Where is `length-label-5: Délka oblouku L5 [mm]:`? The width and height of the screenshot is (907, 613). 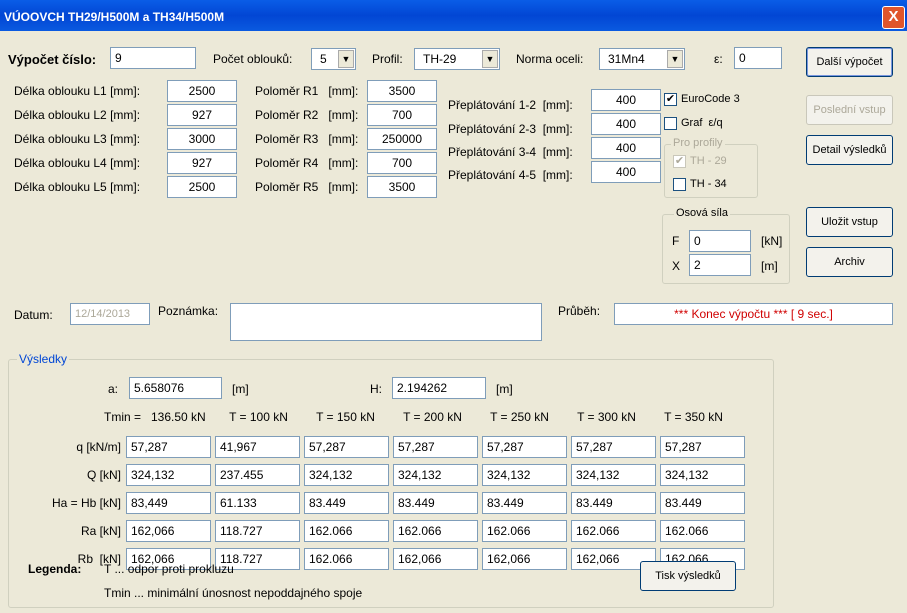 length-label-5: Délka oblouku L5 [mm]: is located at coordinates (77, 187).